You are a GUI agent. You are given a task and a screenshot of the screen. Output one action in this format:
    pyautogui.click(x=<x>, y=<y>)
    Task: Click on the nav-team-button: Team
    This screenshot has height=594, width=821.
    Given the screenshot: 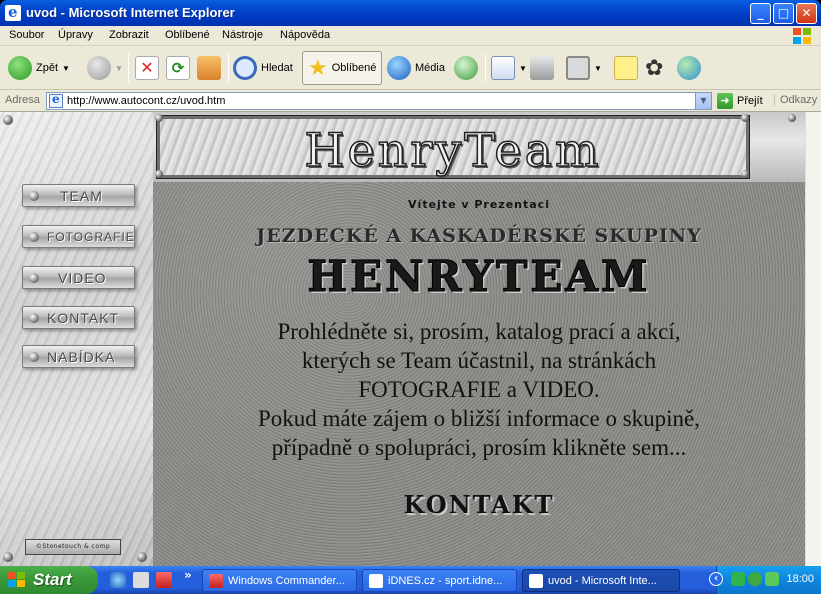 What is the action you would take?
    pyautogui.click(x=78, y=195)
    